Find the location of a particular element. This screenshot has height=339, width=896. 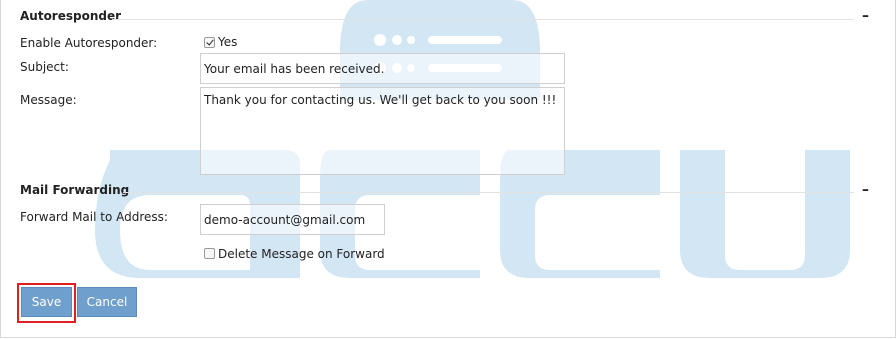

enable-autoresponder-value: Yes is located at coordinates (228, 42).